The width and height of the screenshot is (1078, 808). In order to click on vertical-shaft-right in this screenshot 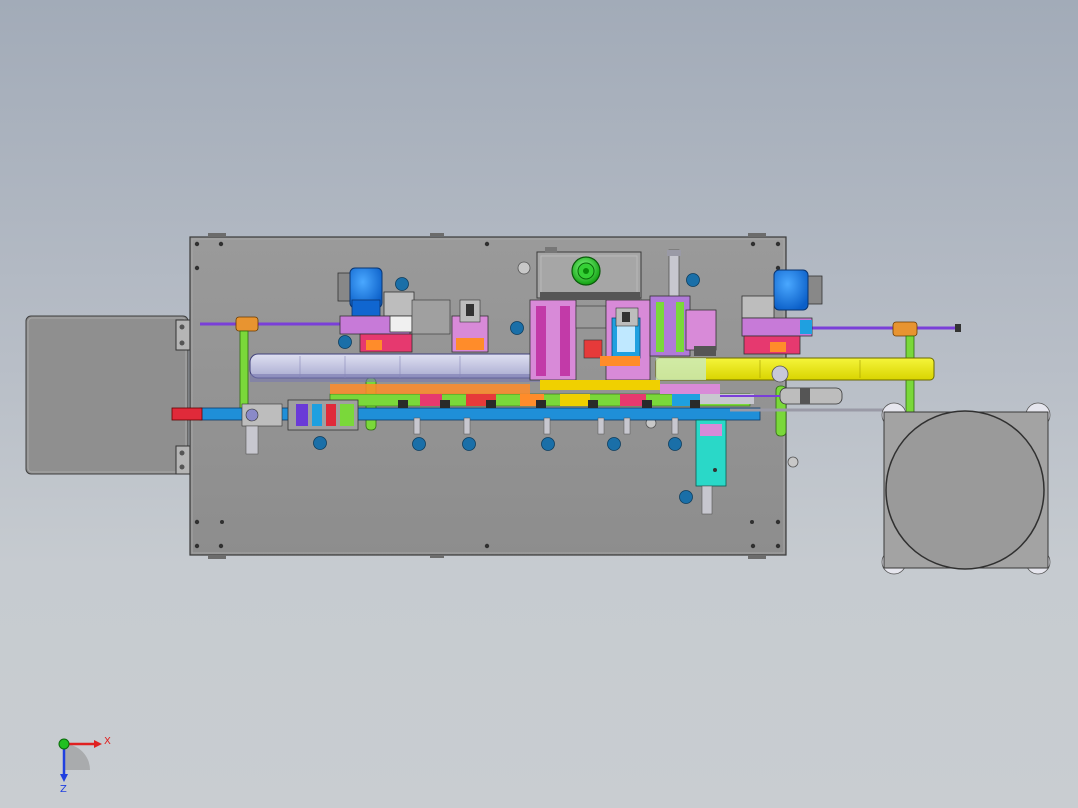, I will do `click(674, 275)`.